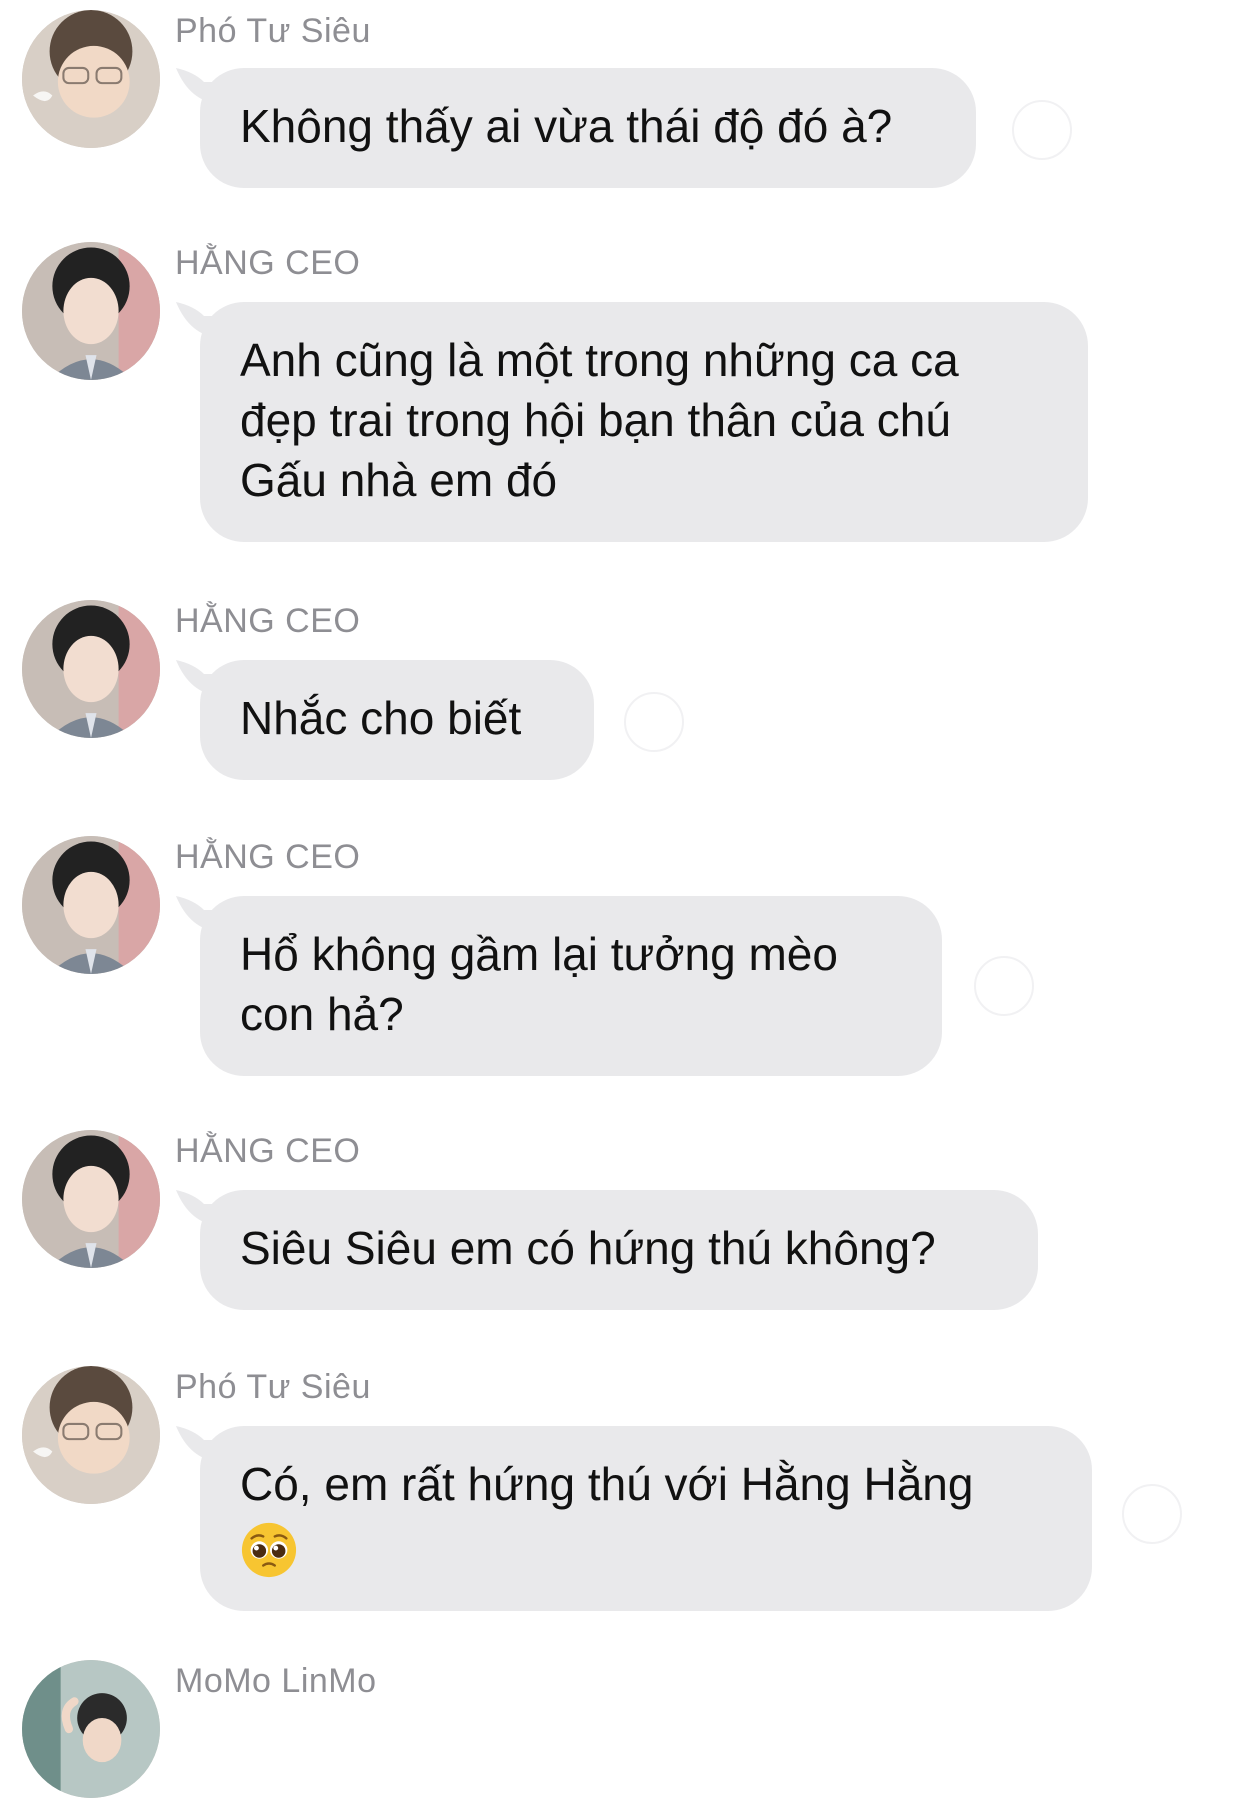 This screenshot has width=1242, height=1798. I want to click on message-line: Gấu nhà em đó, so click(399, 480).